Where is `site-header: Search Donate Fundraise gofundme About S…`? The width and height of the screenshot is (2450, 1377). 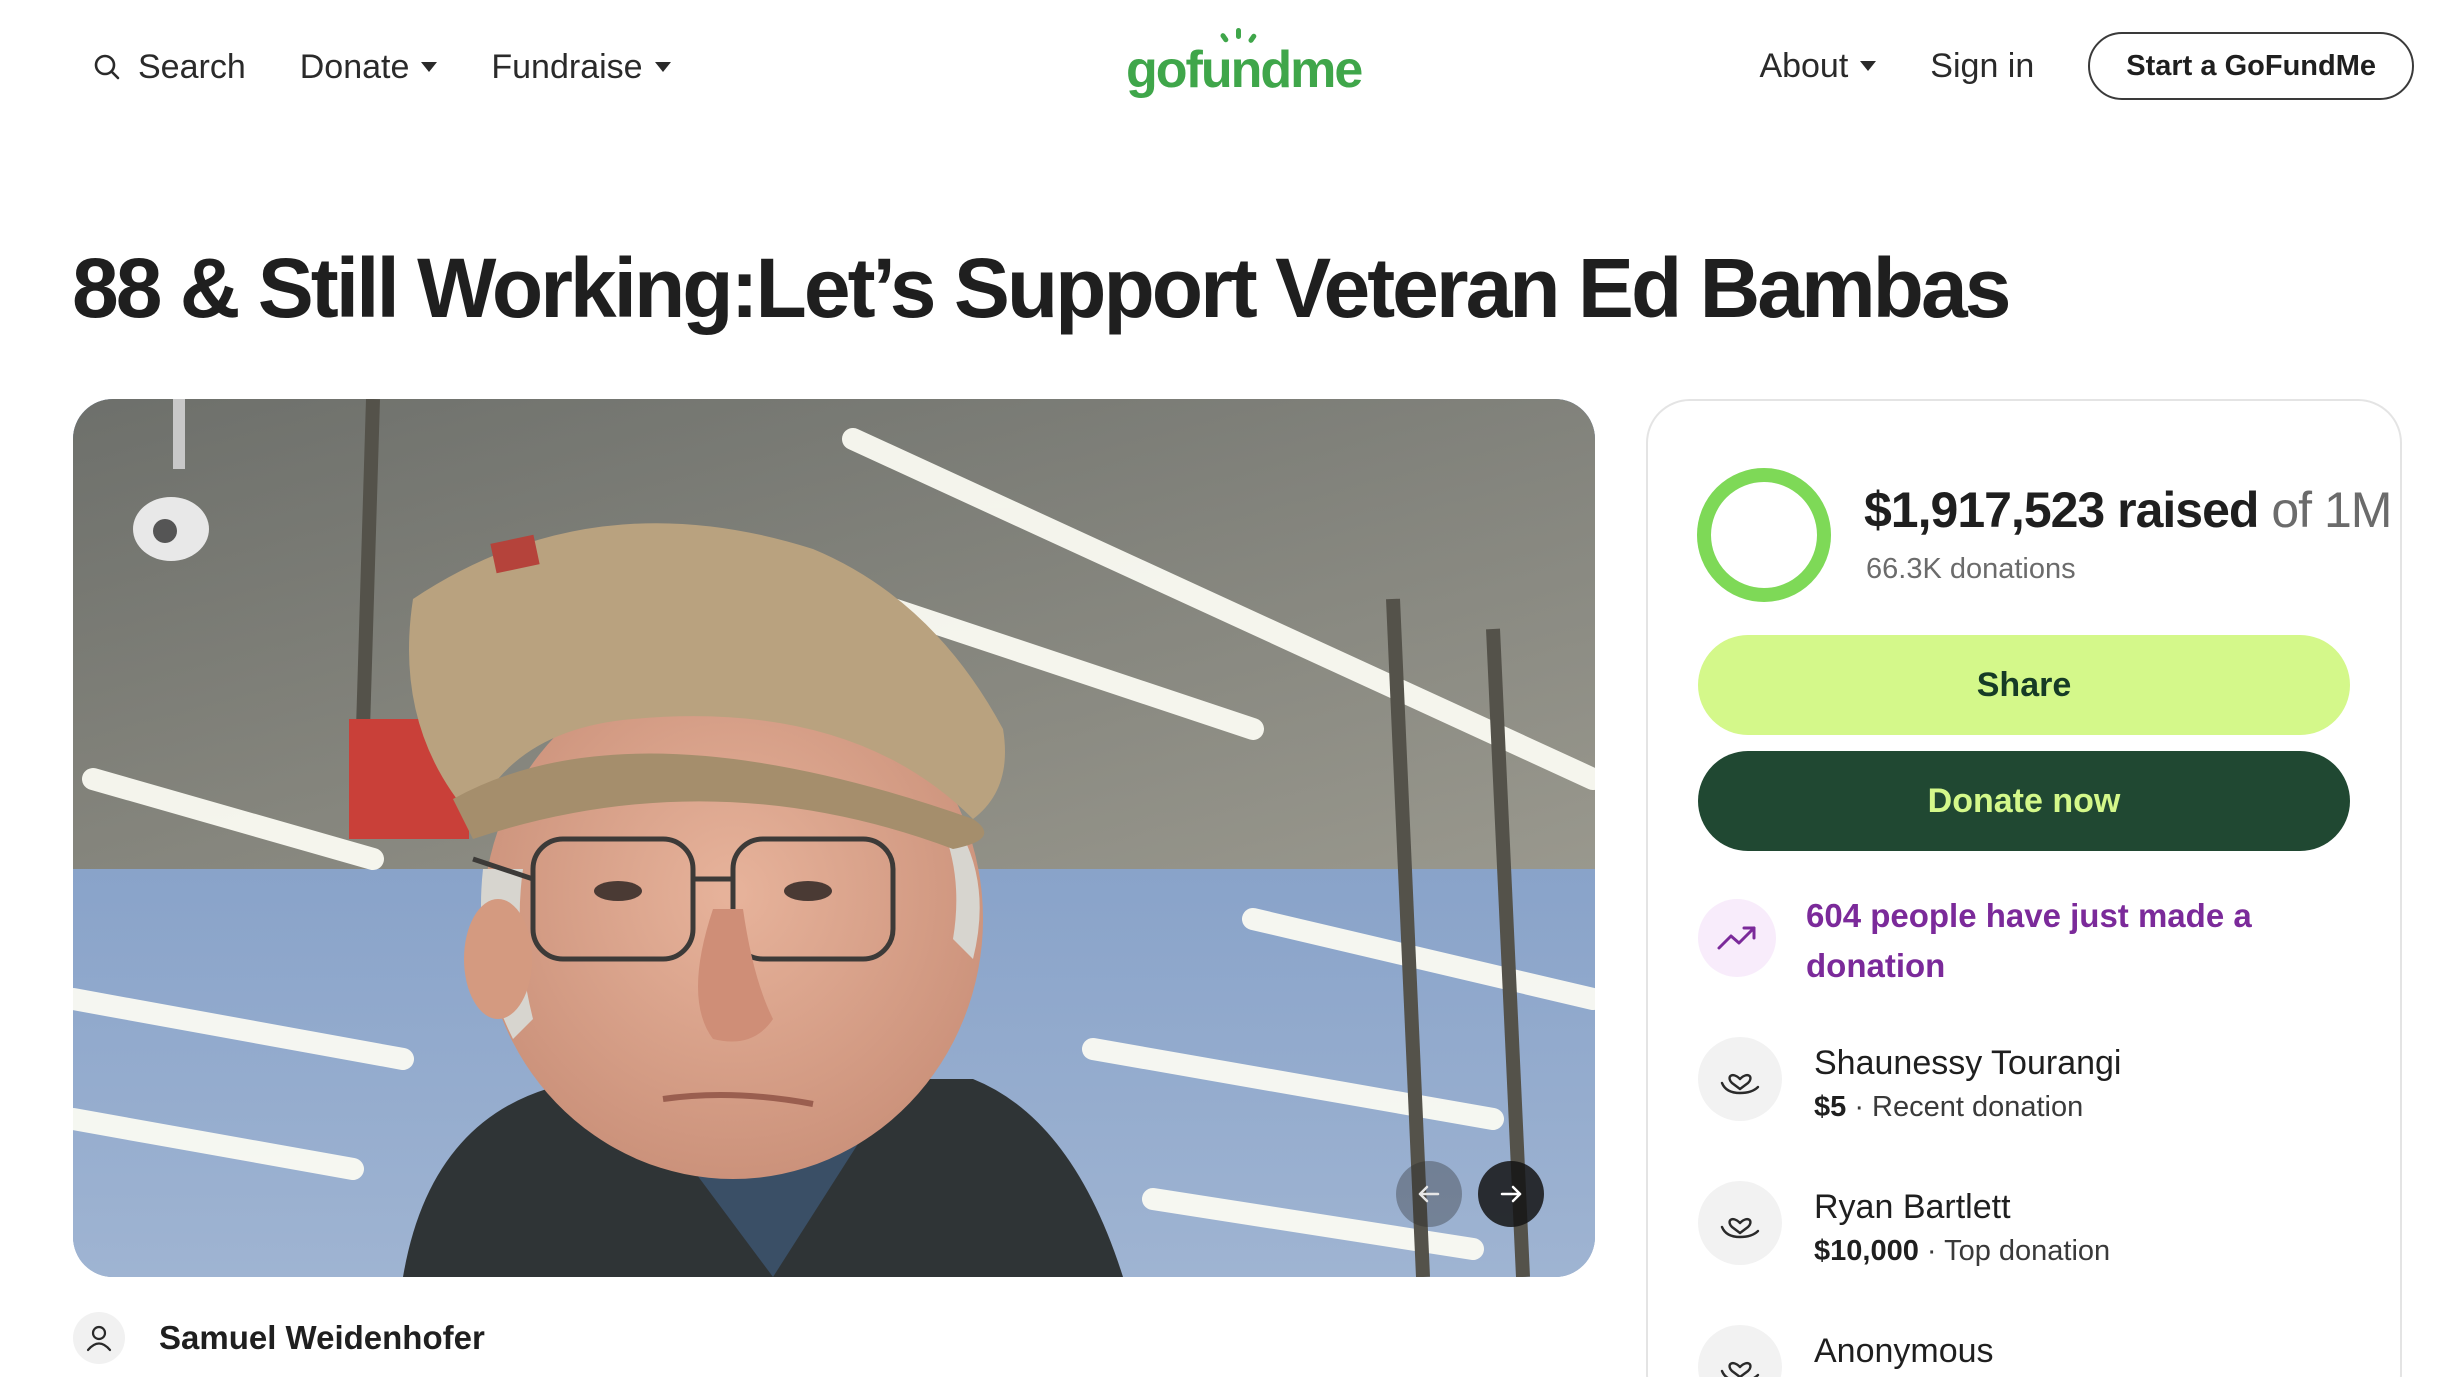 site-header: Search Donate Fundraise gofundme About S… is located at coordinates (1225, 66).